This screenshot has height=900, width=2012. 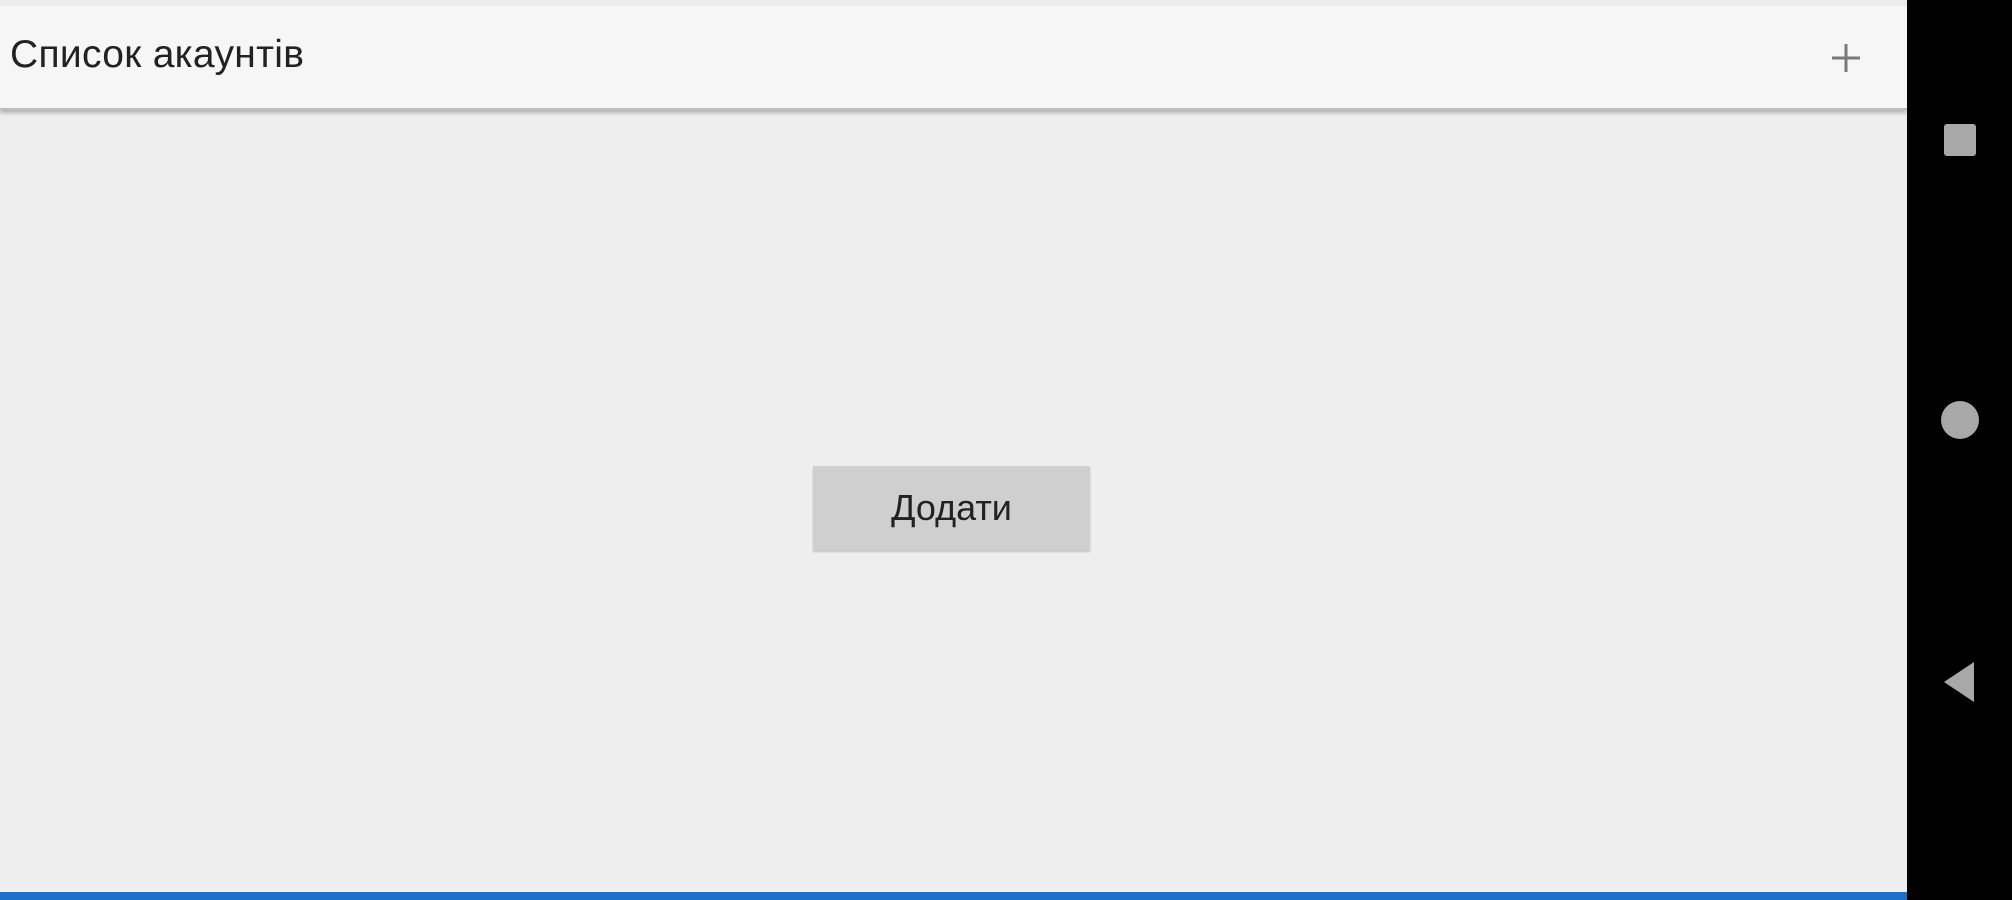 What do you see at coordinates (953, 896) in the screenshot?
I see `bottom-accent-bar` at bounding box center [953, 896].